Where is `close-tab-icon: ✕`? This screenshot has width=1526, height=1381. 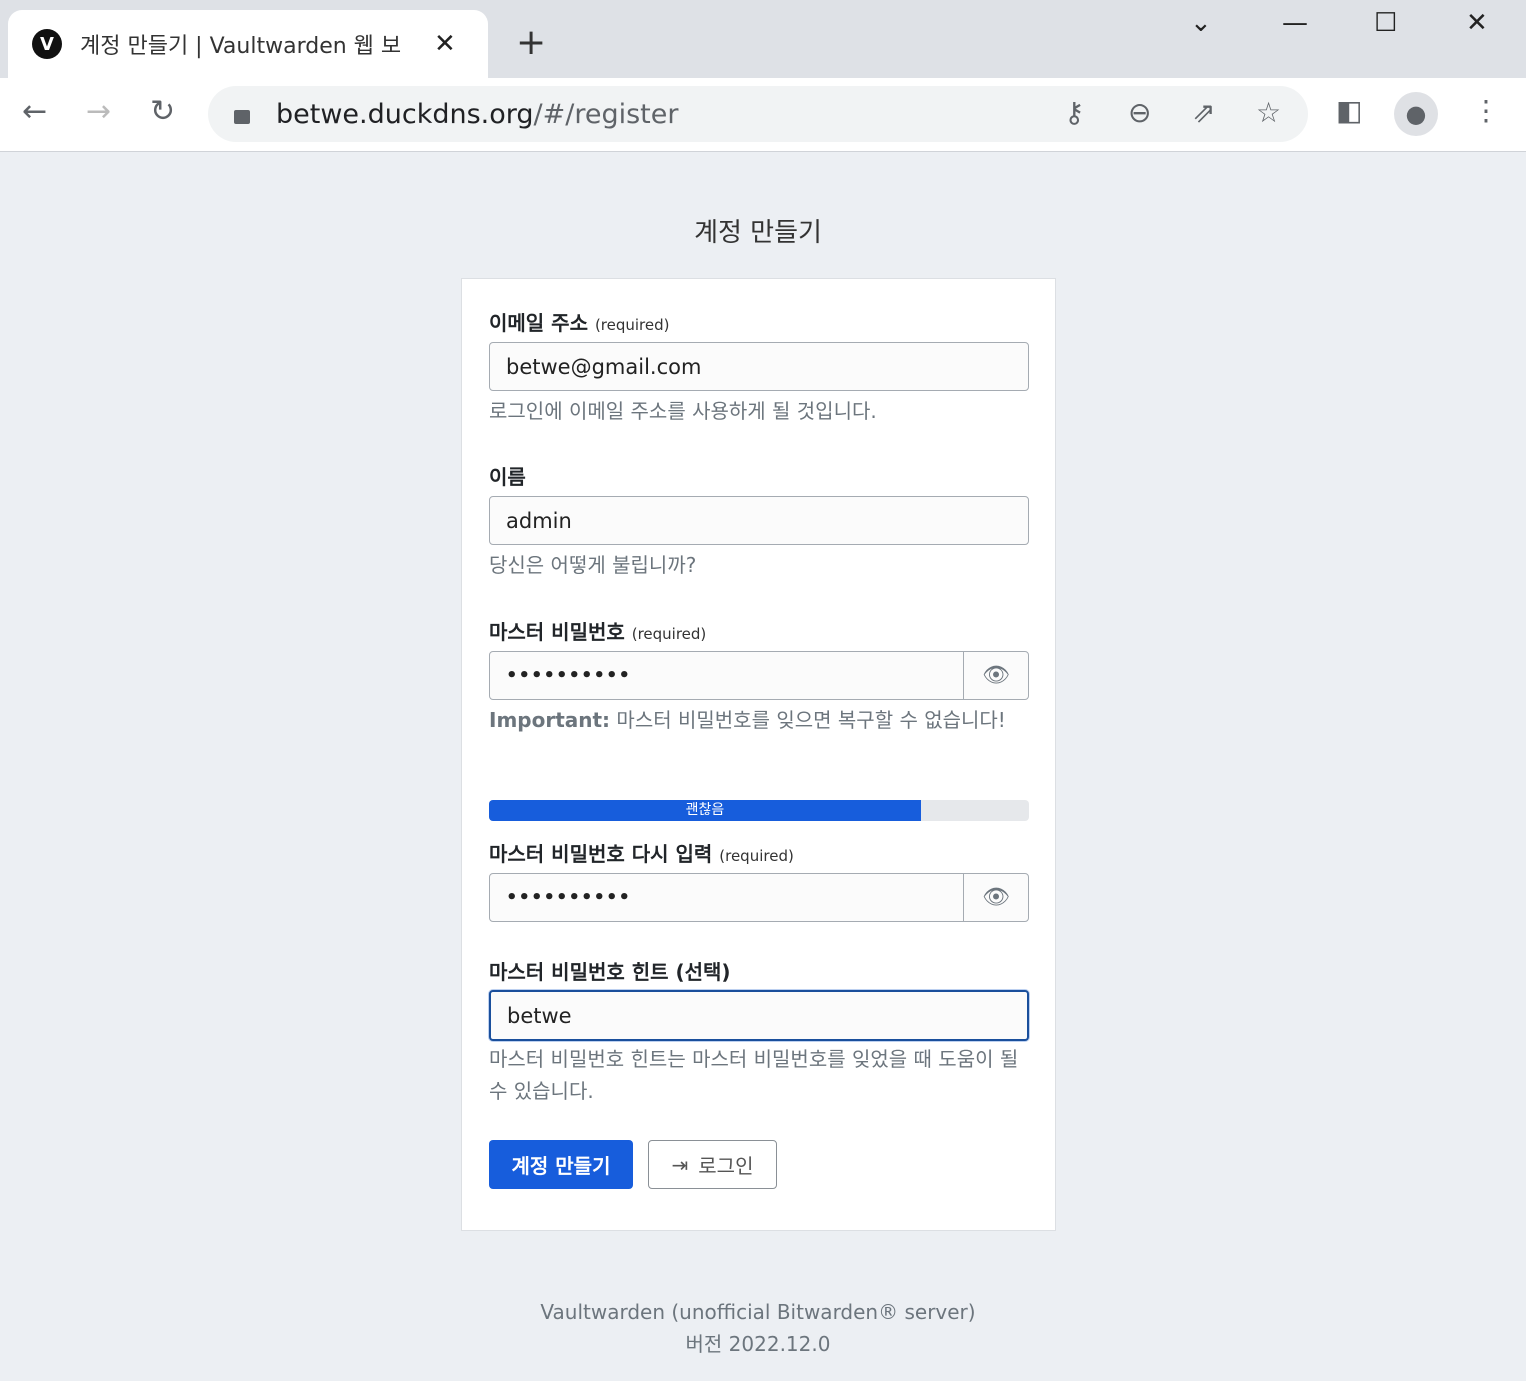 close-tab-icon: ✕ is located at coordinates (445, 44).